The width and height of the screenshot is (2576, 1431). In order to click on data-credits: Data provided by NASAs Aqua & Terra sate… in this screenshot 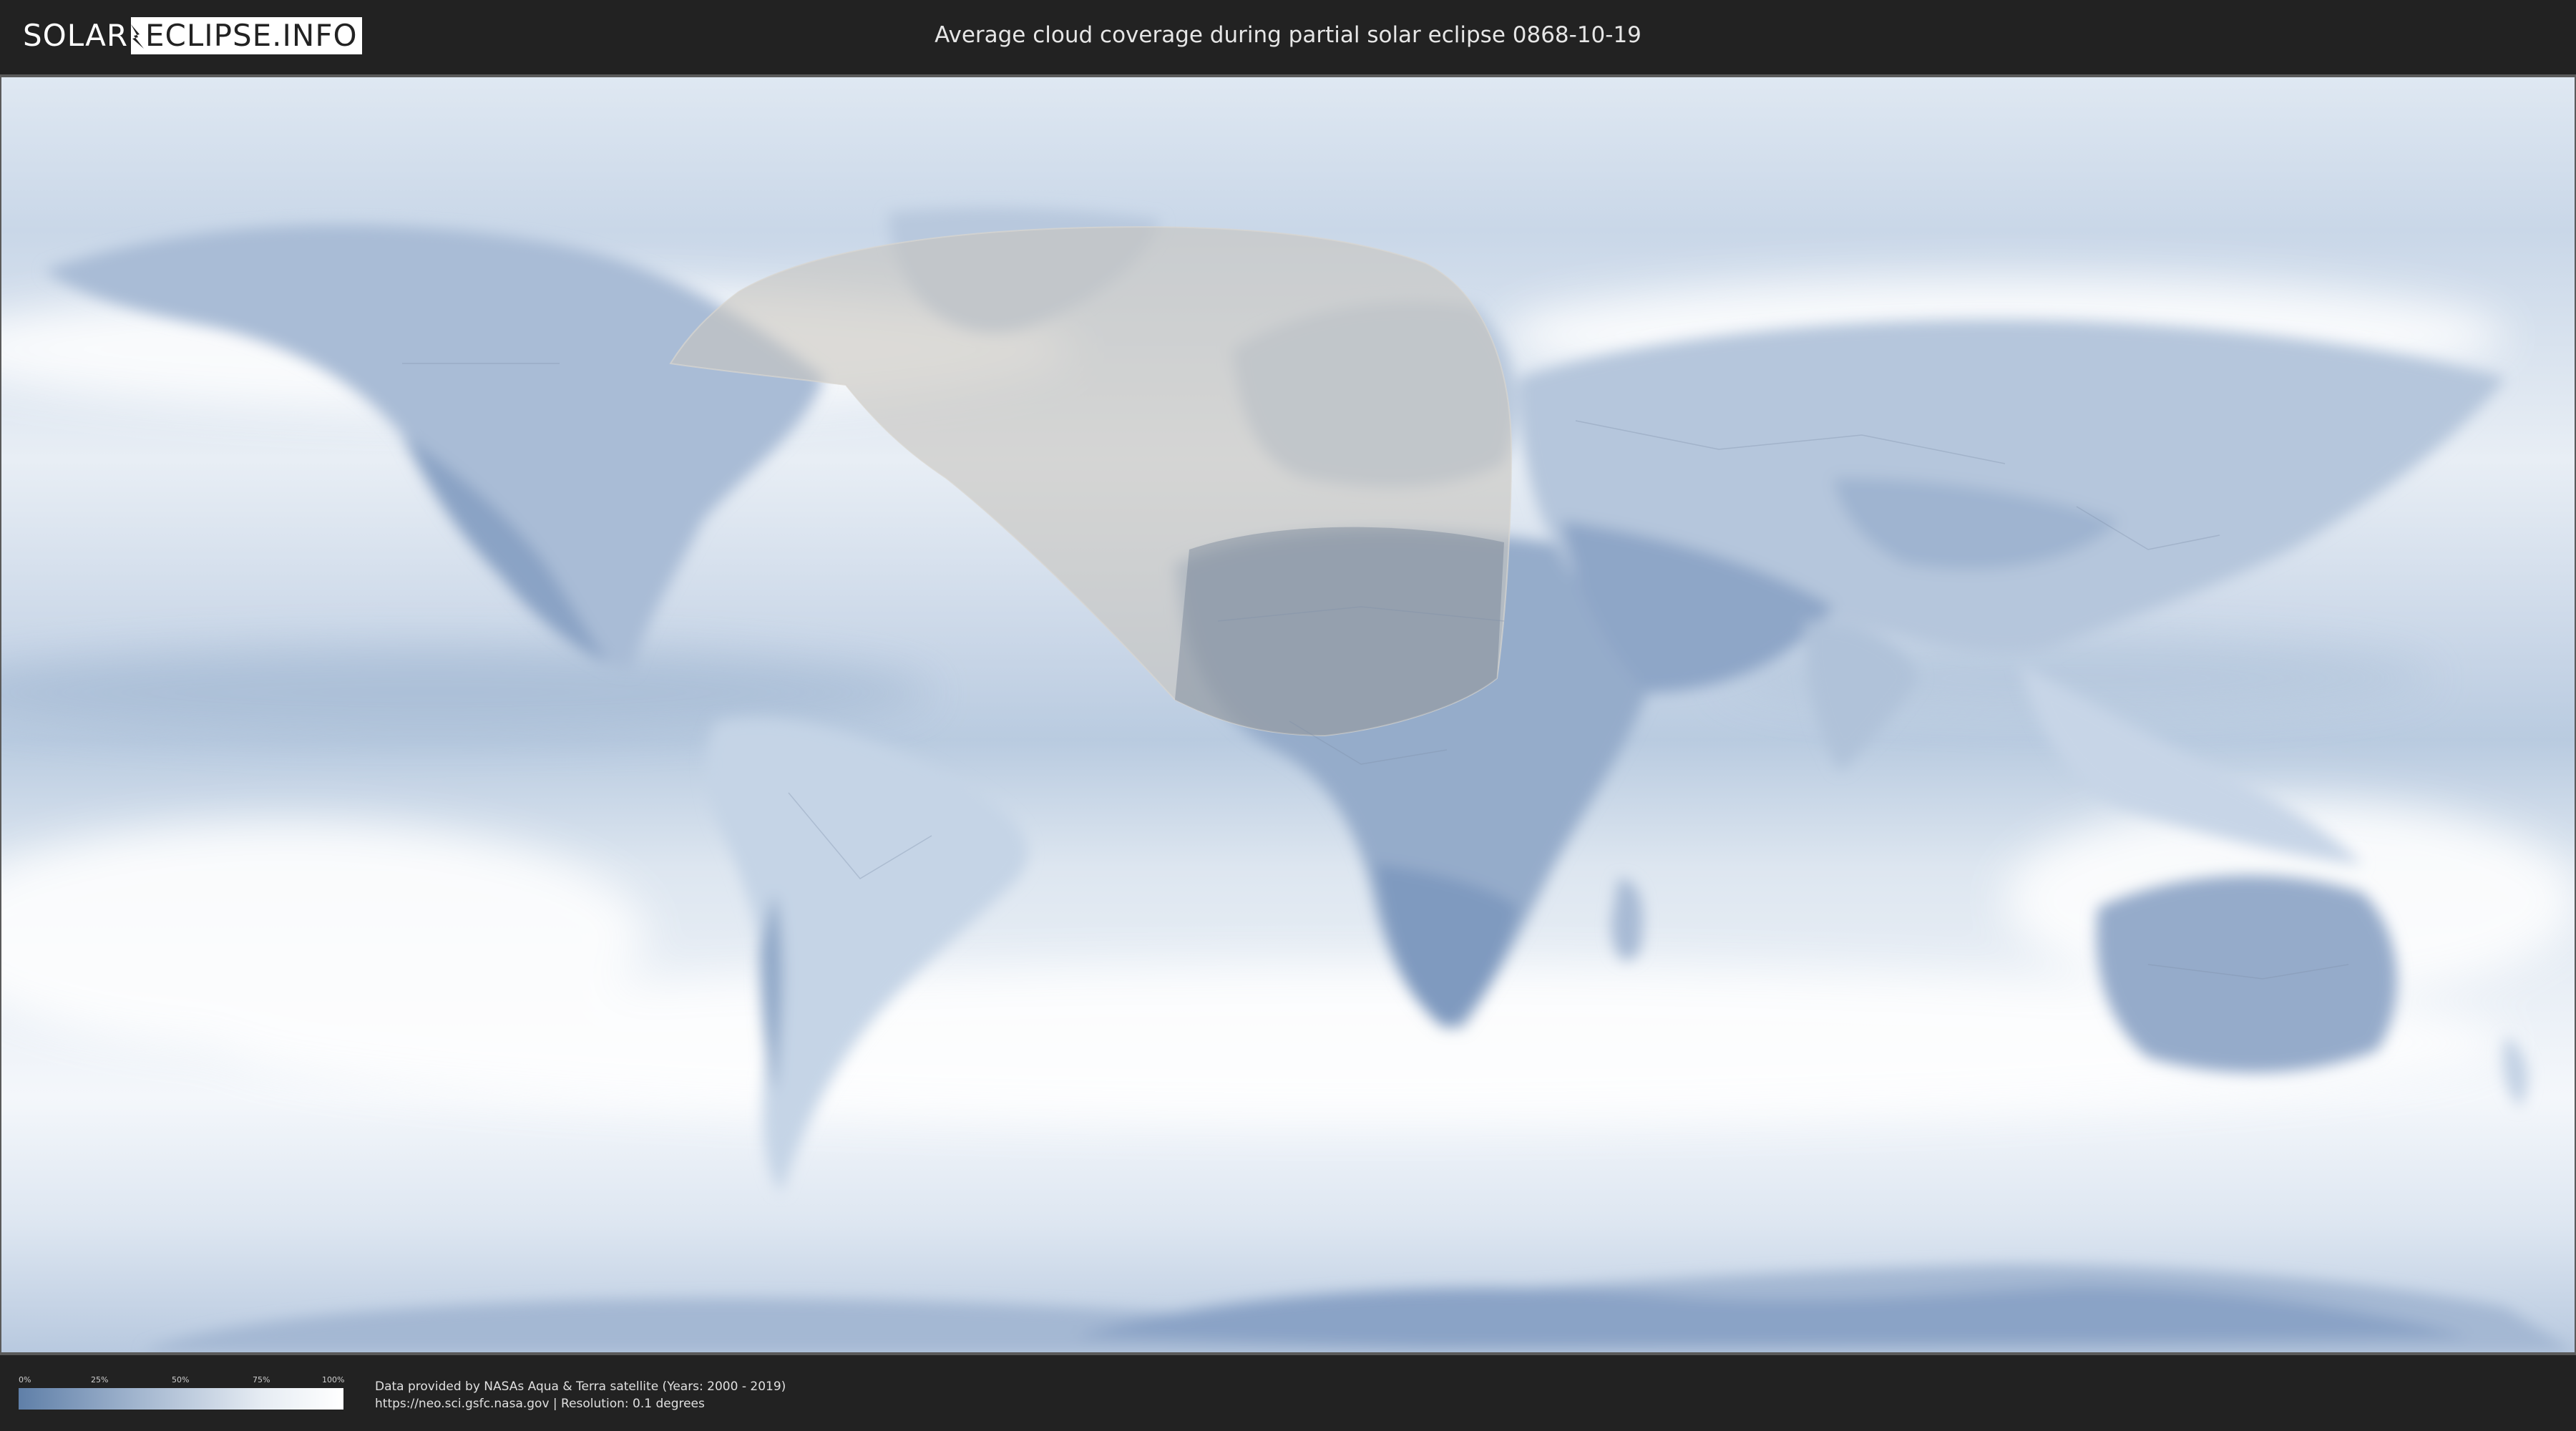, I will do `click(580, 1395)`.